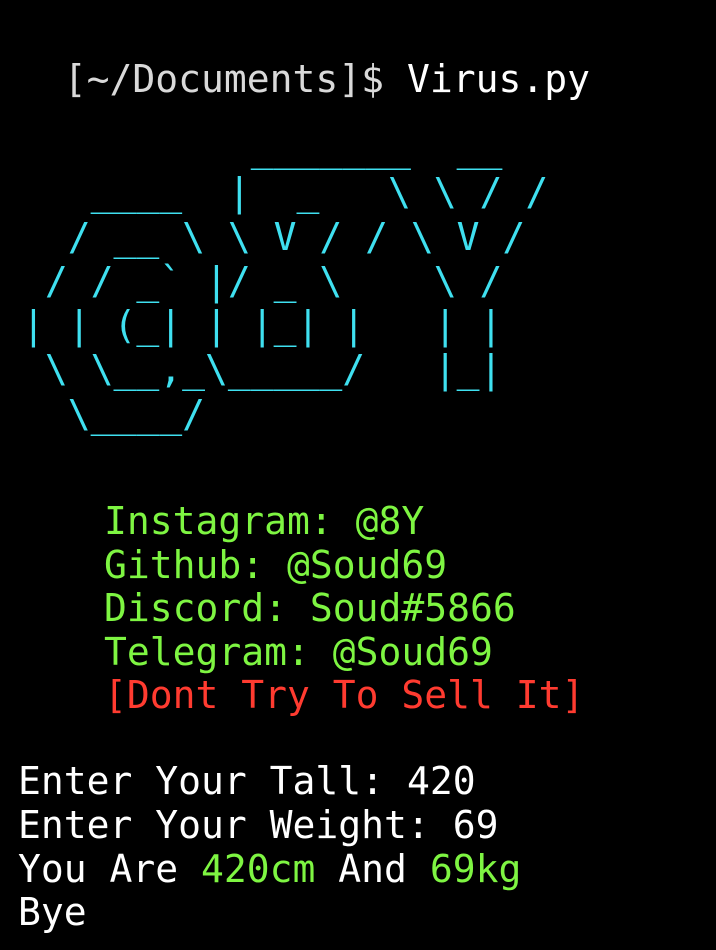  Describe the element at coordinates (264, 521) in the screenshot. I see `instagram-line: Instagram: @8Y` at that location.